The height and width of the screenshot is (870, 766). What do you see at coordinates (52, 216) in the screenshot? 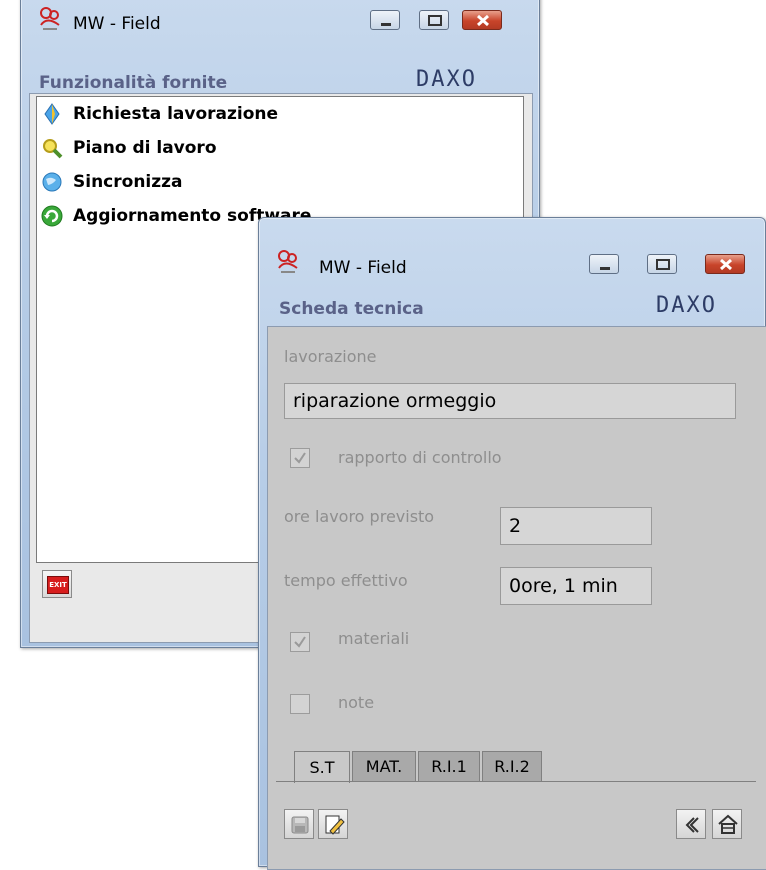
I see `update-icon` at bounding box center [52, 216].